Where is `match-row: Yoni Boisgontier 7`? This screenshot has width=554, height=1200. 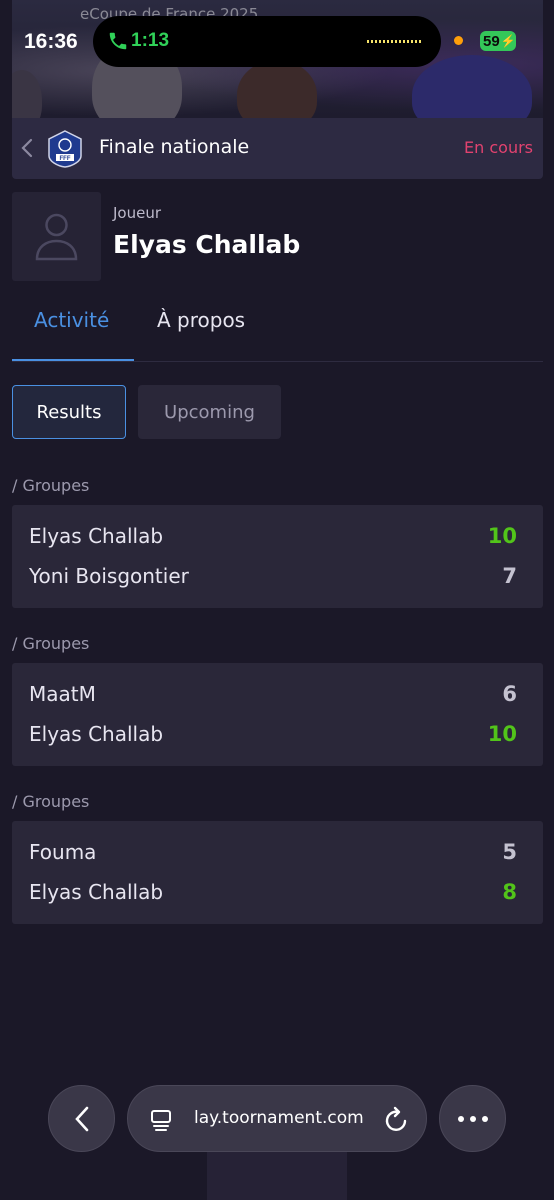 match-row: Yoni Boisgontier 7 is located at coordinates (273, 576).